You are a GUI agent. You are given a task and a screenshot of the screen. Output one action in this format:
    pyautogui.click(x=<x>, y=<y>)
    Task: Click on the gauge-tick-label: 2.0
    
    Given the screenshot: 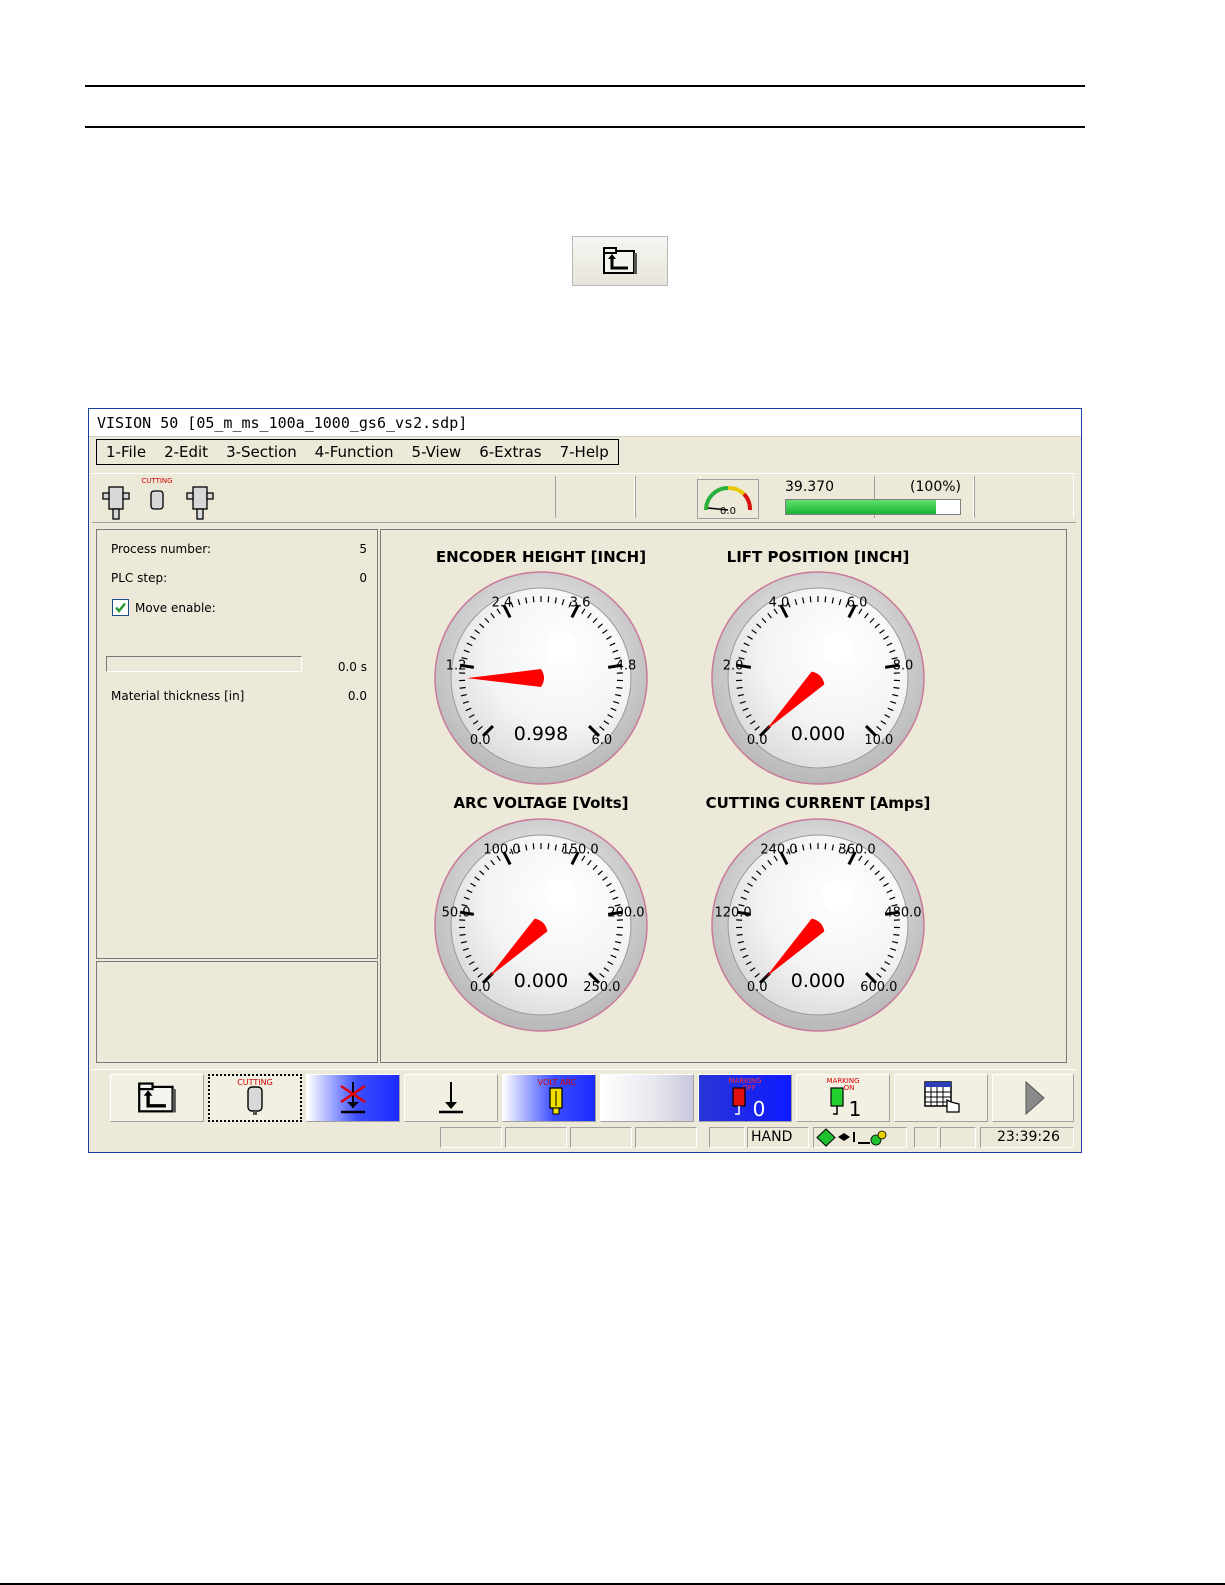 What is the action you would take?
    pyautogui.click(x=733, y=666)
    